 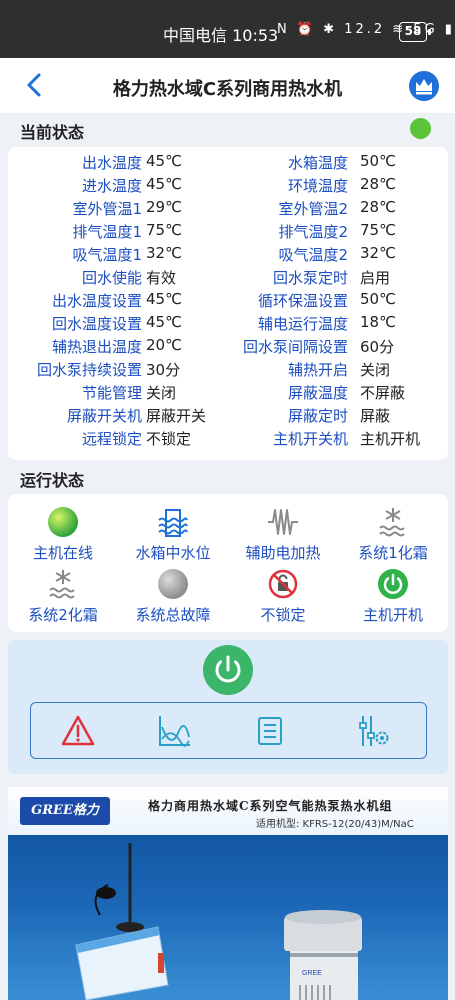 What do you see at coordinates (283, 584) in the screenshot?
I see `unlock-icon` at bounding box center [283, 584].